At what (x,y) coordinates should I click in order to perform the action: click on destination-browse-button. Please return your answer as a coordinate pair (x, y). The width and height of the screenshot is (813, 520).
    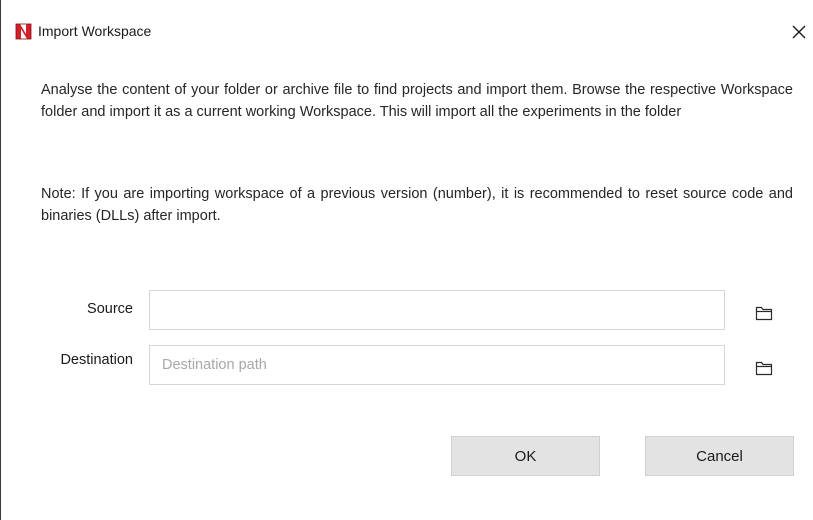
    Looking at the image, I should click on (764, 368).